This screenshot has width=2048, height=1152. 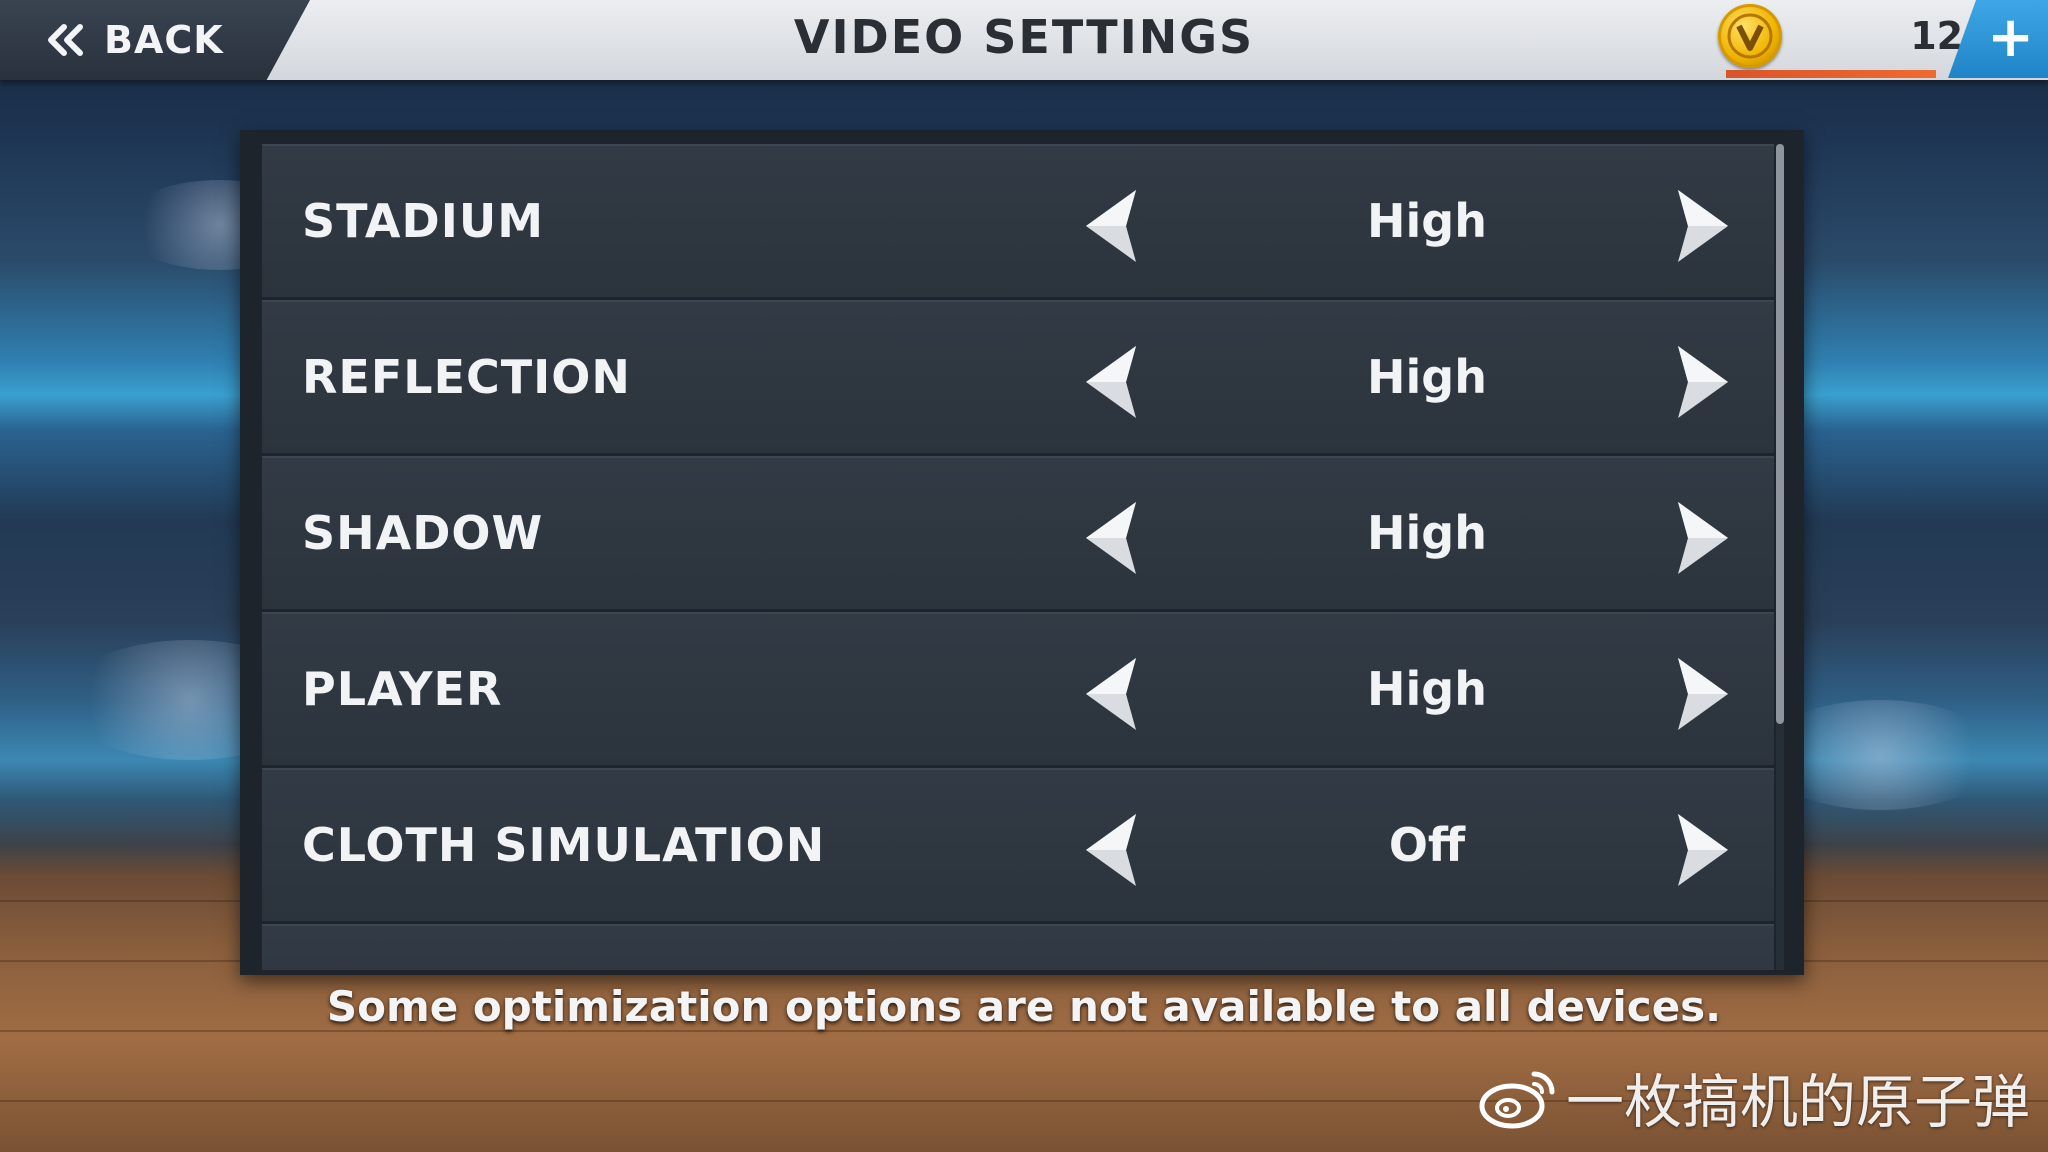 I want to click on watermark-text: 一枚搞机的原子弹, so click(x=1797, y=1102).